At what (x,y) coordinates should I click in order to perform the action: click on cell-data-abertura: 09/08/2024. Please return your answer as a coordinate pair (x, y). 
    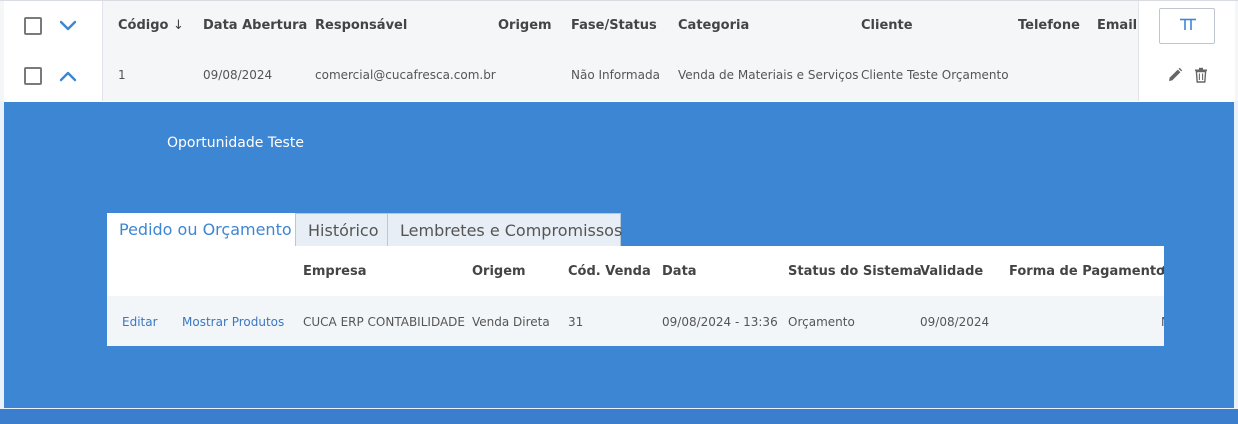
    Looking at the image, I should click on (238, 75).